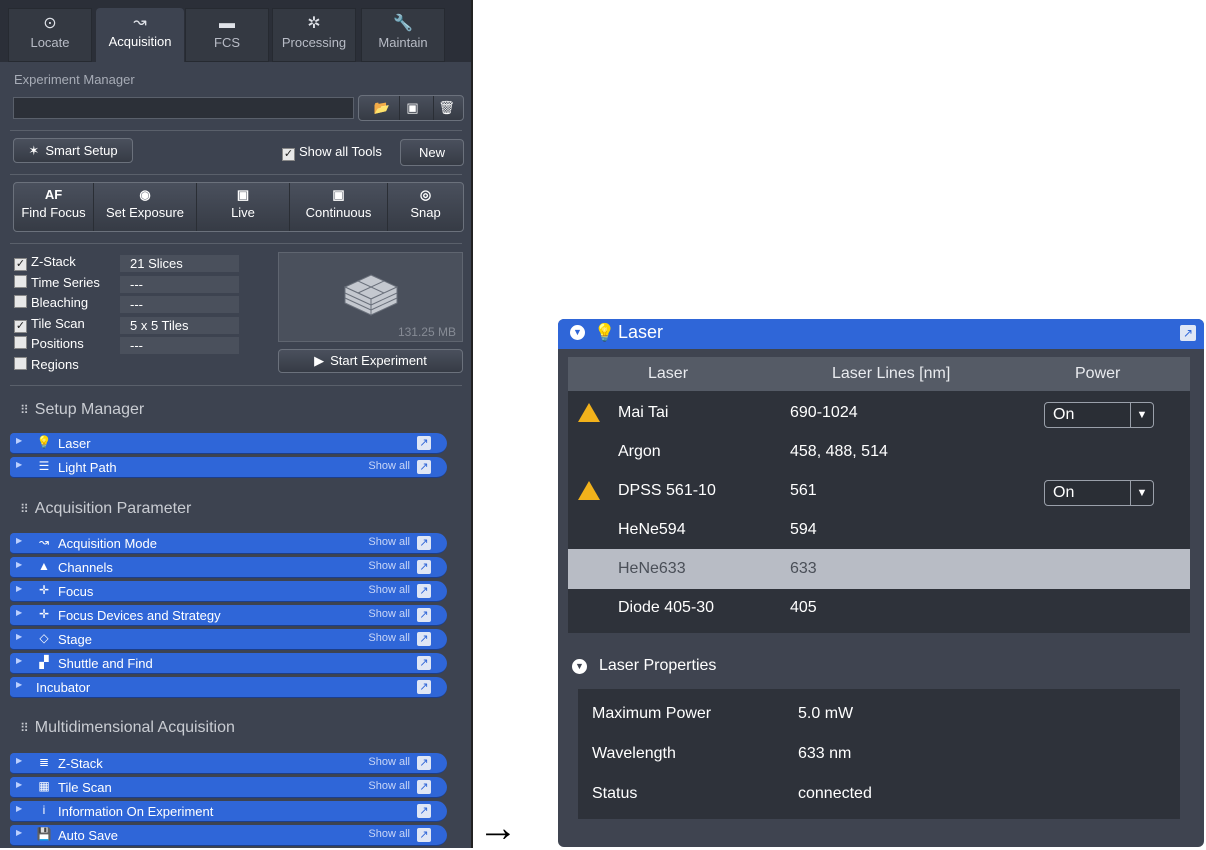  I want to click on save-icon: ▣, so click(412, 108).